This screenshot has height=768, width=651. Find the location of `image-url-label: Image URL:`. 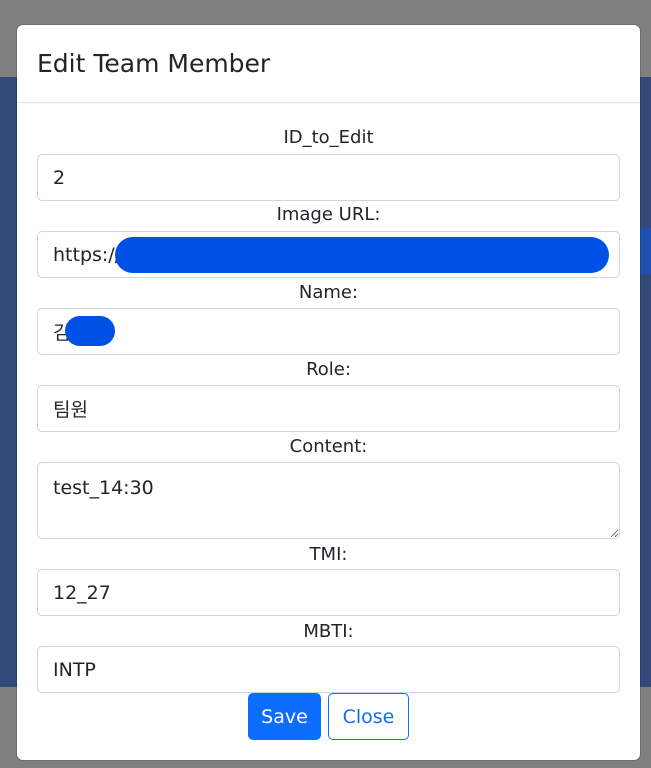

image-url-label: Image URL: is located at coordinates (328, 214).